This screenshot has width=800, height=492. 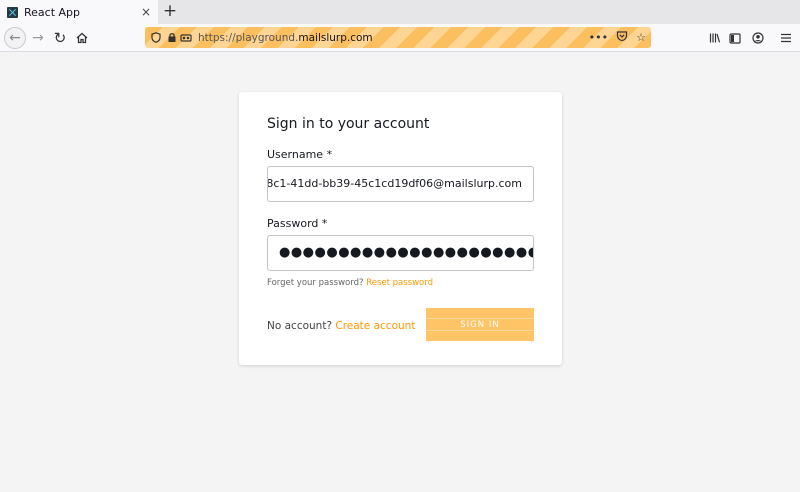 I want to click on shield-icon, so click(x=156, y=37).